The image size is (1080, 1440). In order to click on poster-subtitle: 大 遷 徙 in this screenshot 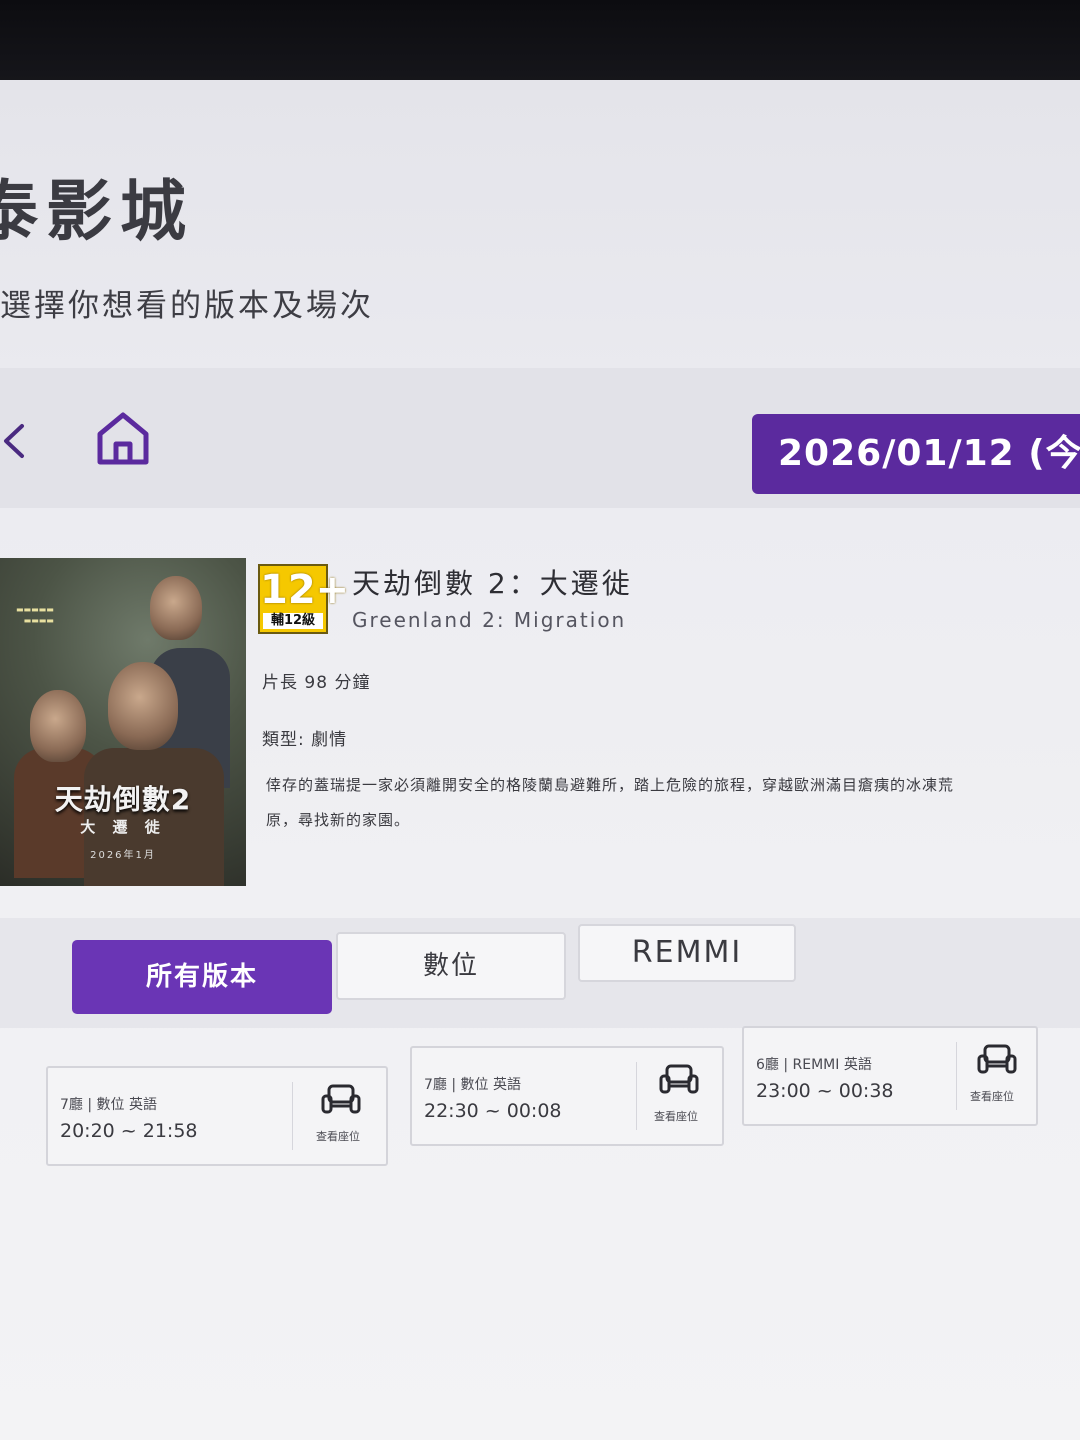, I will do `click(123, 827)`.